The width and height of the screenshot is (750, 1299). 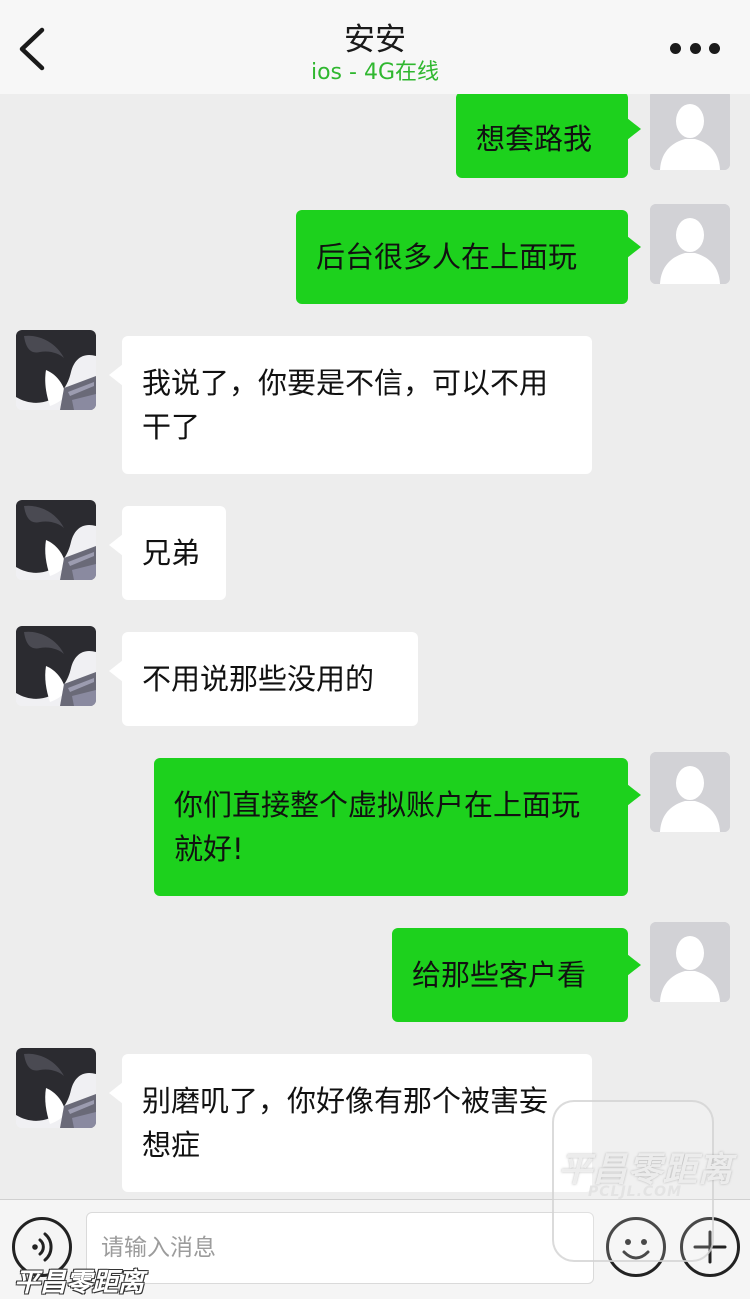 I want to click on message-input, so click(x=340, y=1248).